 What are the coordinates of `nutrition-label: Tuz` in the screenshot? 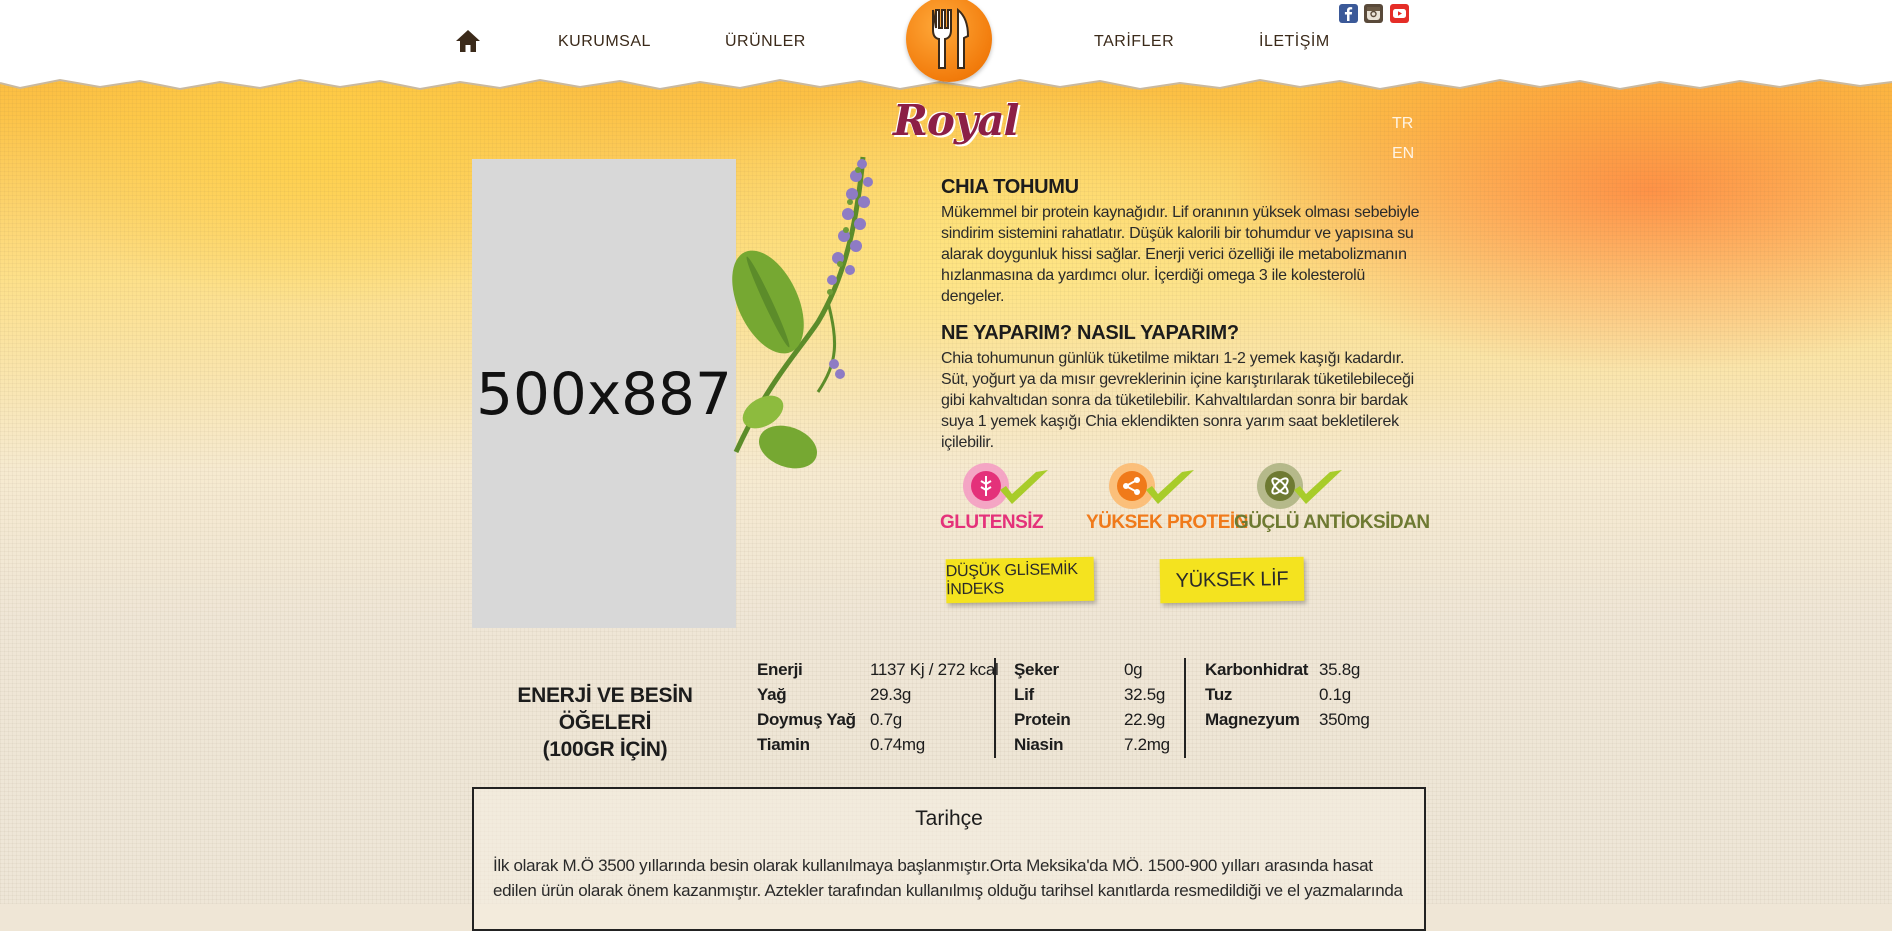 It's located at (1219, 694).